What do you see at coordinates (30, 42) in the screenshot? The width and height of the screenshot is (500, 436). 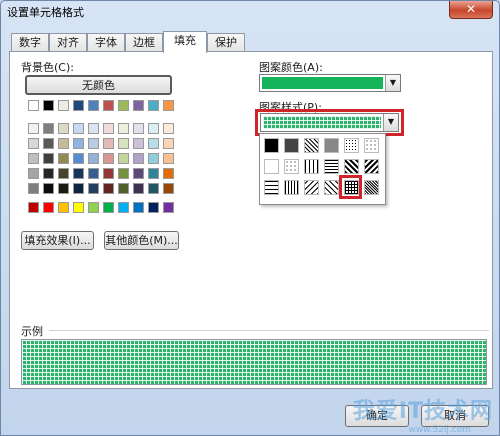 I see `tab-number: 数字` at bounding box center [30, 42].